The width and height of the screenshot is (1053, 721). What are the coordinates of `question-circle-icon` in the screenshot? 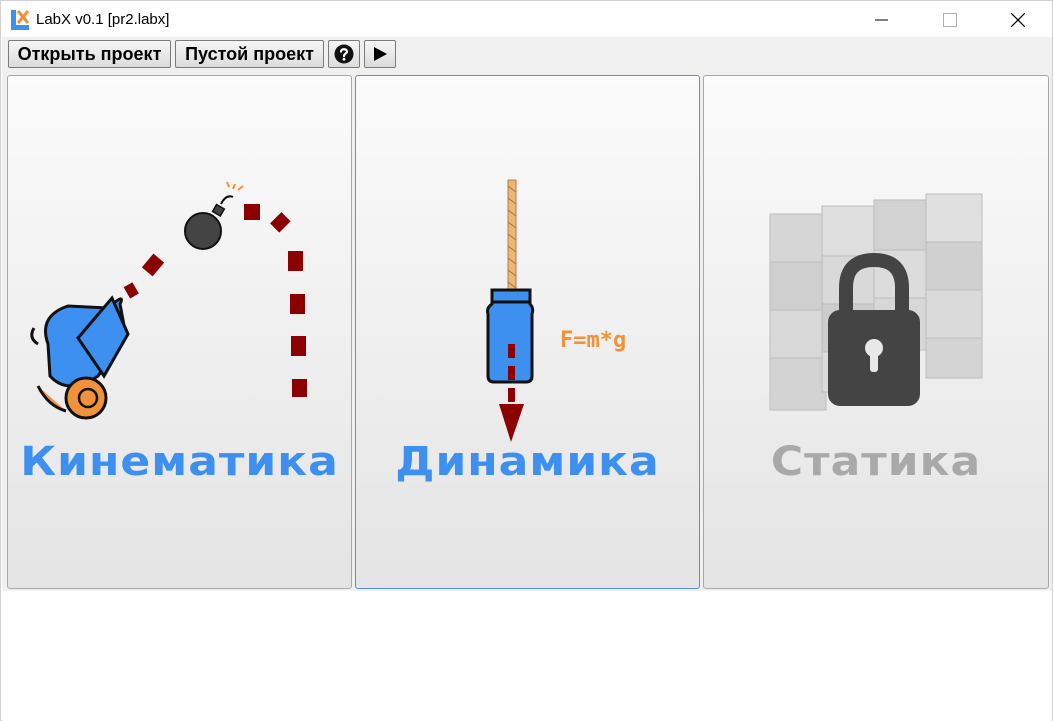 It's located at (344, 54).